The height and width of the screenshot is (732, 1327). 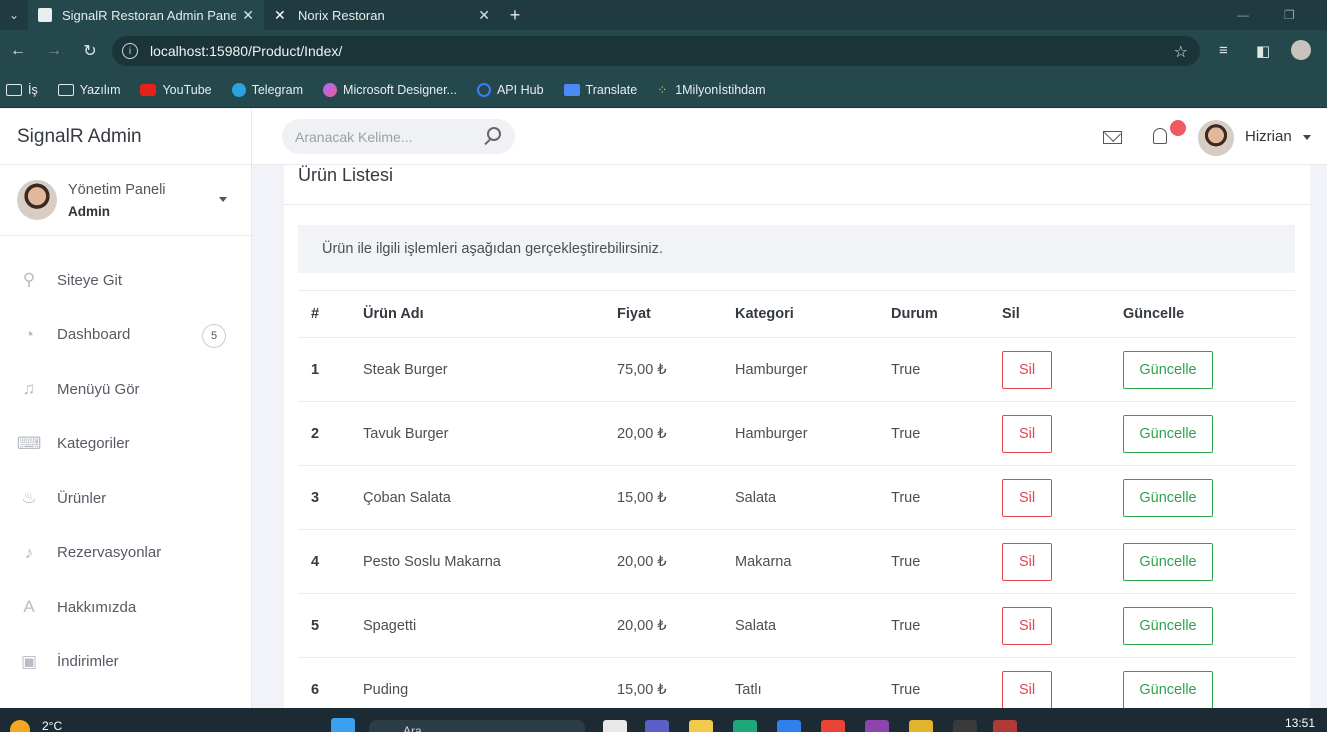 What do you see at coordinates (490, 625) in the screenshot?
I see `product-name: Spagetti` at bounding box center [490, 625].